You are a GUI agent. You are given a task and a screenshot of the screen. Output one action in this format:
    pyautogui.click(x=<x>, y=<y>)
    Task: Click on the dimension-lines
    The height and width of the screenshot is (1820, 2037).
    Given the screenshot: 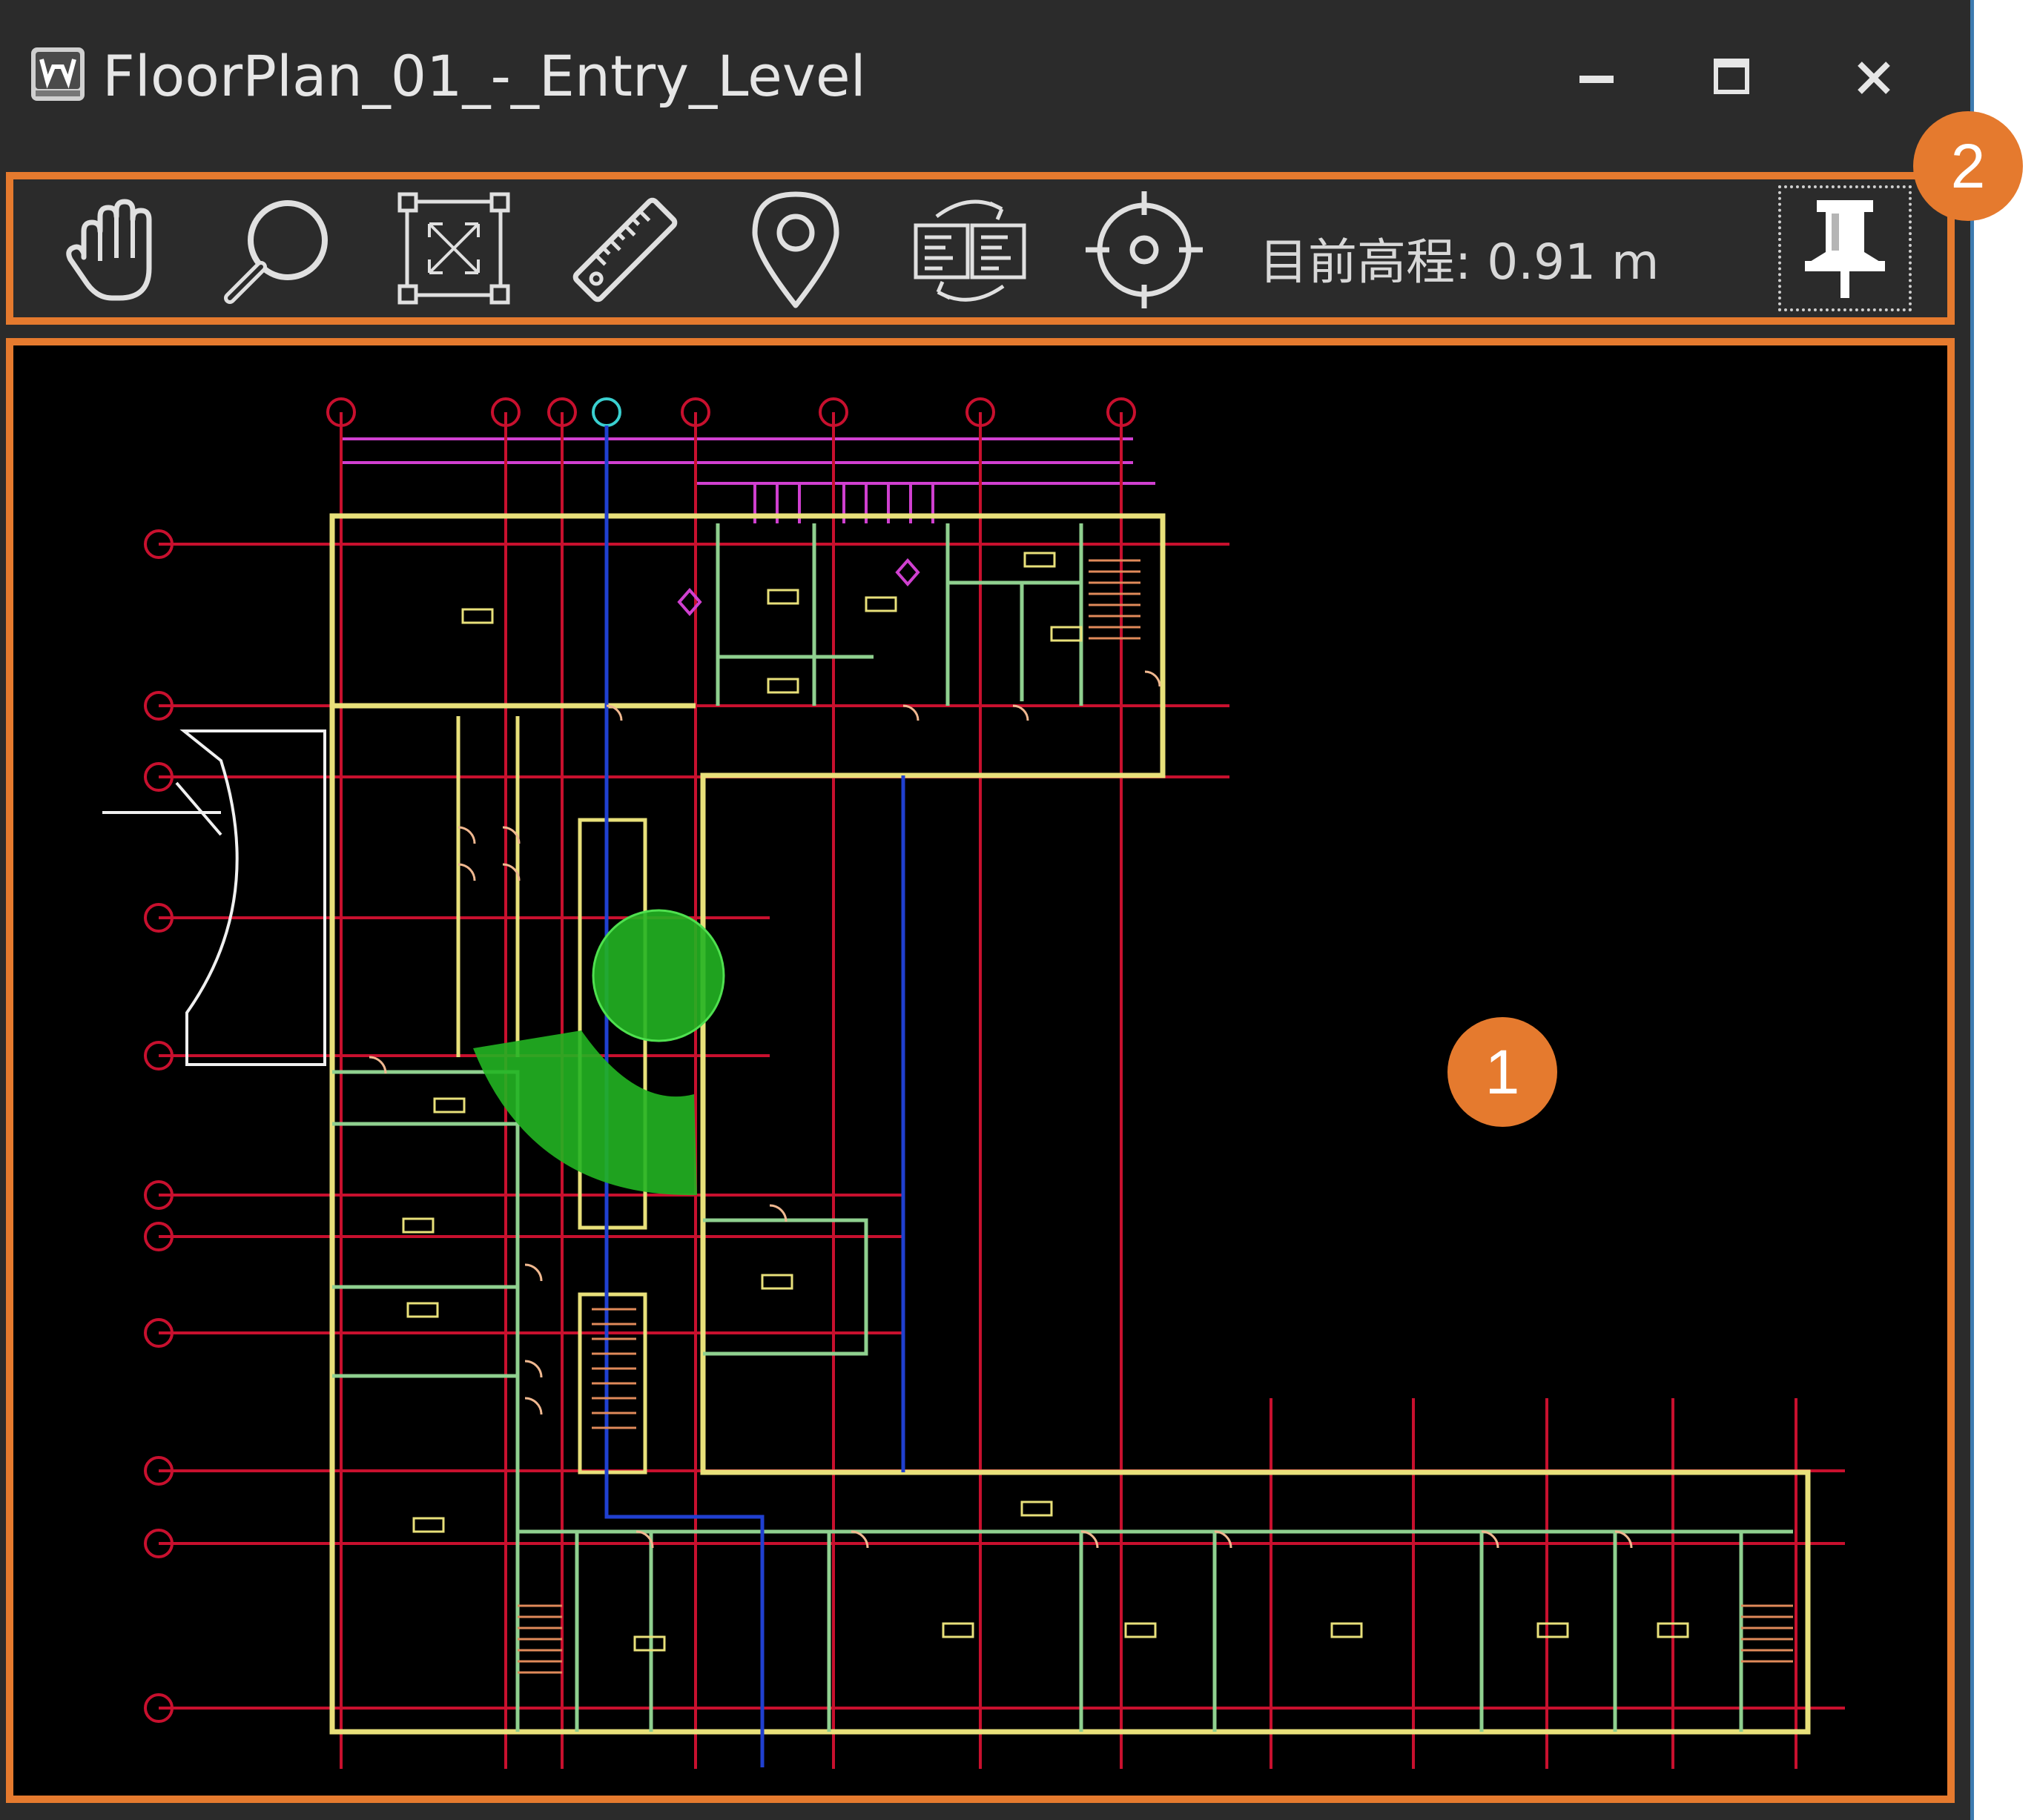 What is the action you would take?
    pyautogui.click(x=749, y=480)
    